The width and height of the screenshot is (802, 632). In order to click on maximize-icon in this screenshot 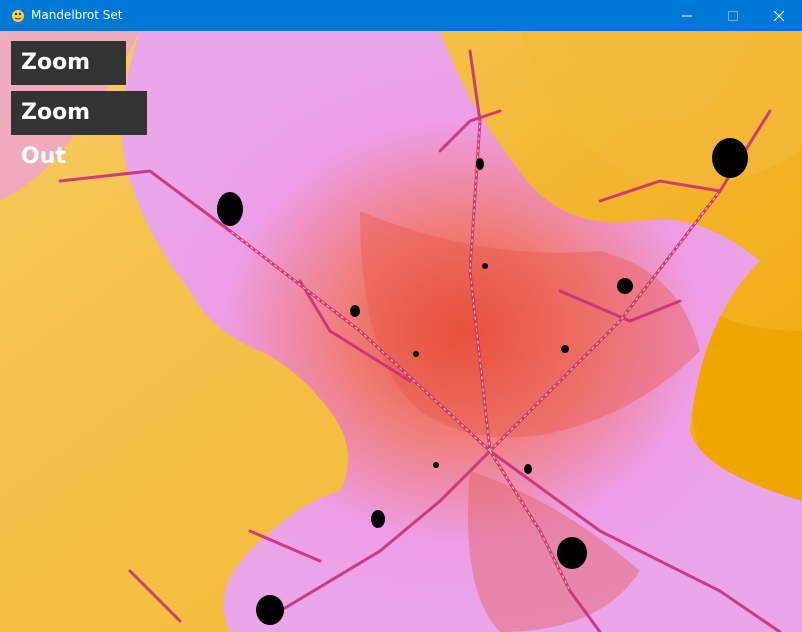, I will do `click(733, 15)`.